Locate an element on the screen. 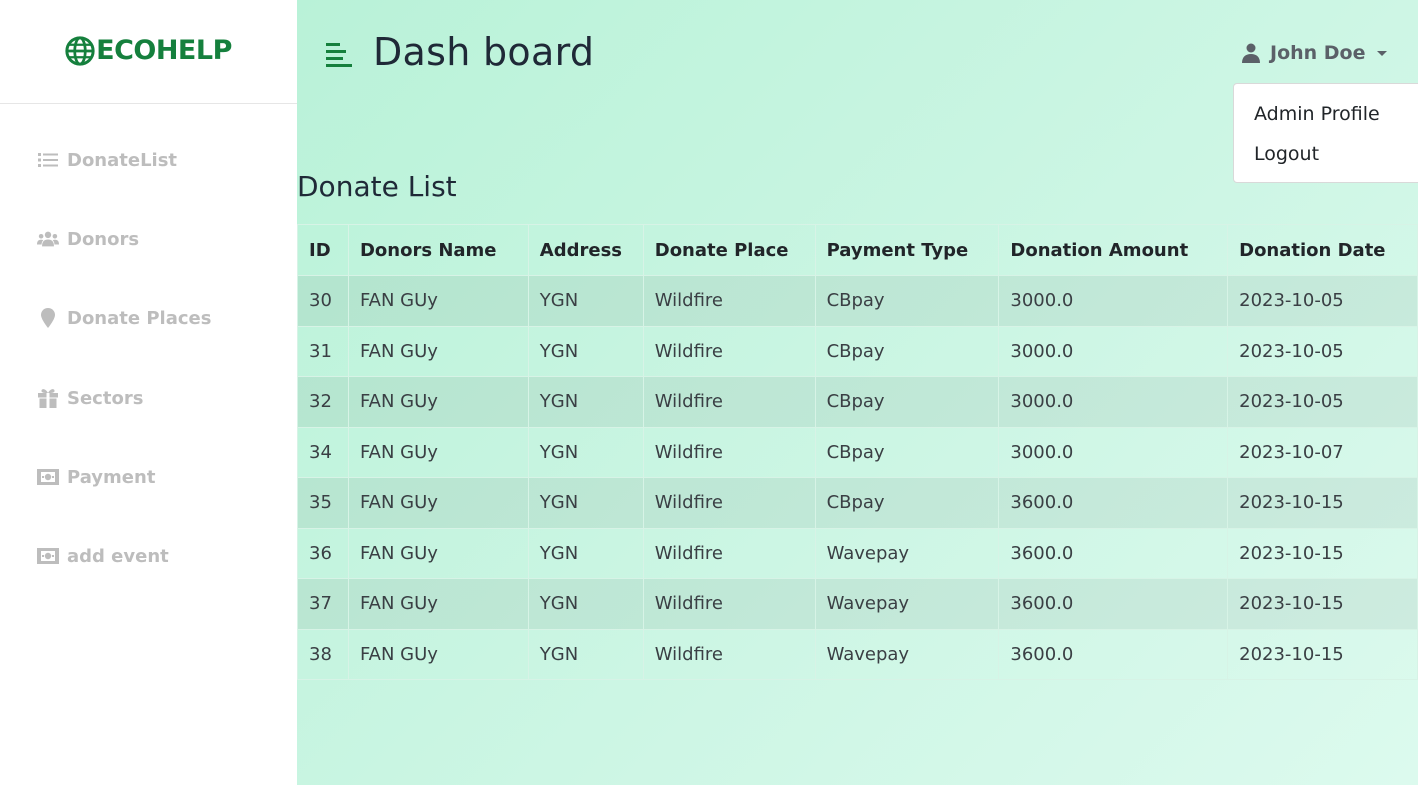 This screenshot has width=1418, height=785. user-menu-toggle: John Doe is located at coordinates (1314, 53).